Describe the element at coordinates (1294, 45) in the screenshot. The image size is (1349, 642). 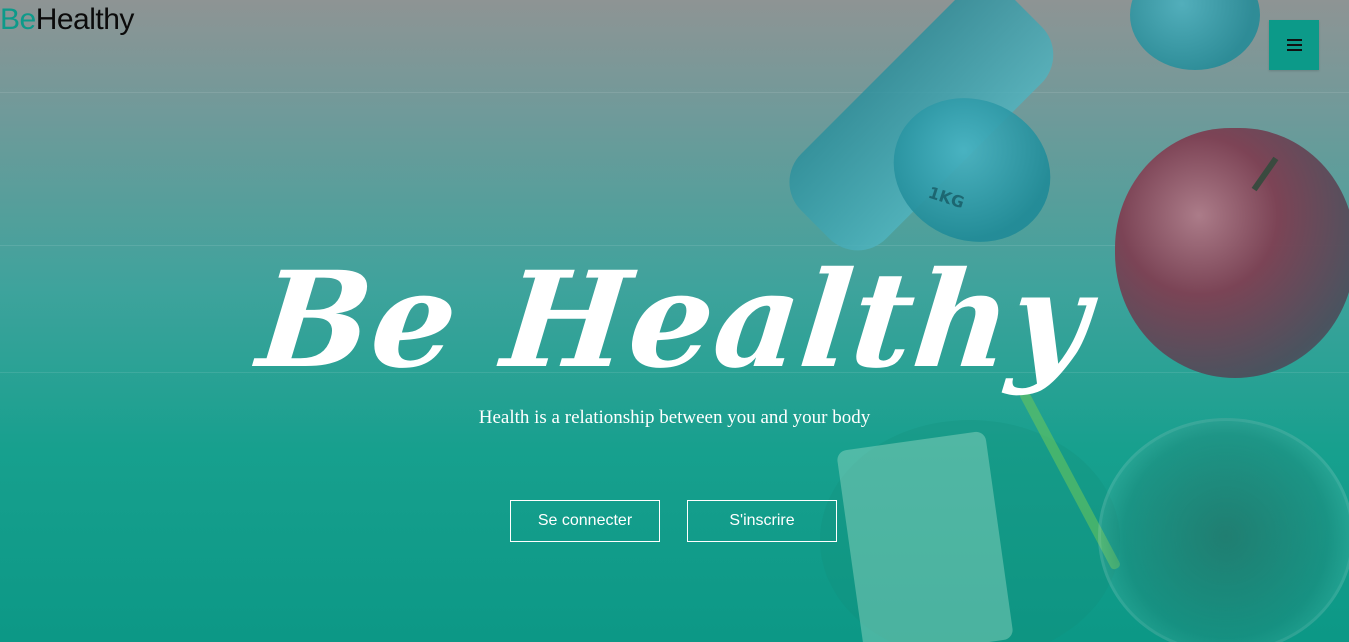
I see `menu-button` at that location.